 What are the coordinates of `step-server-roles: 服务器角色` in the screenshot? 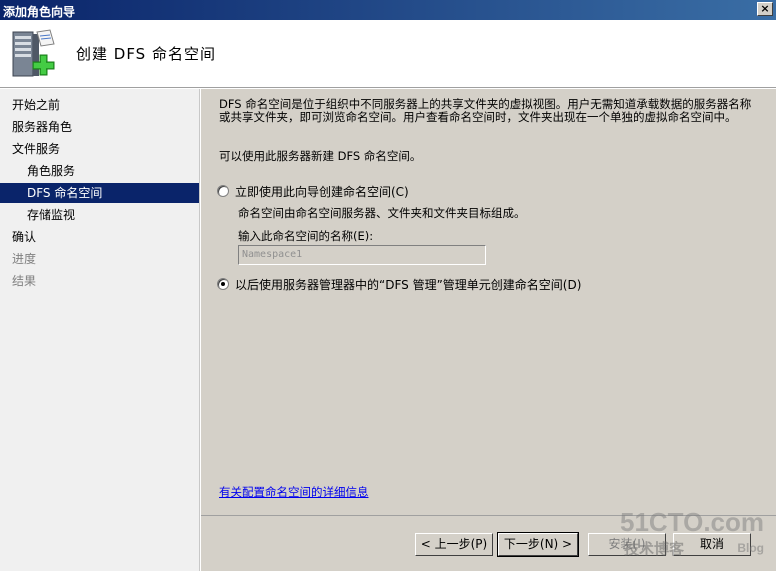 It's located at (99, 127).